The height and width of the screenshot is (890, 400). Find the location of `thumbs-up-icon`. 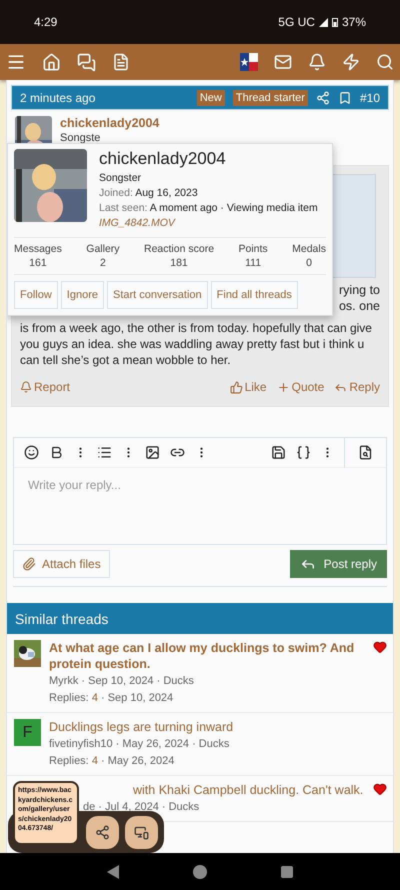

thumbs-up-icon is located at coordinates (236, 387).